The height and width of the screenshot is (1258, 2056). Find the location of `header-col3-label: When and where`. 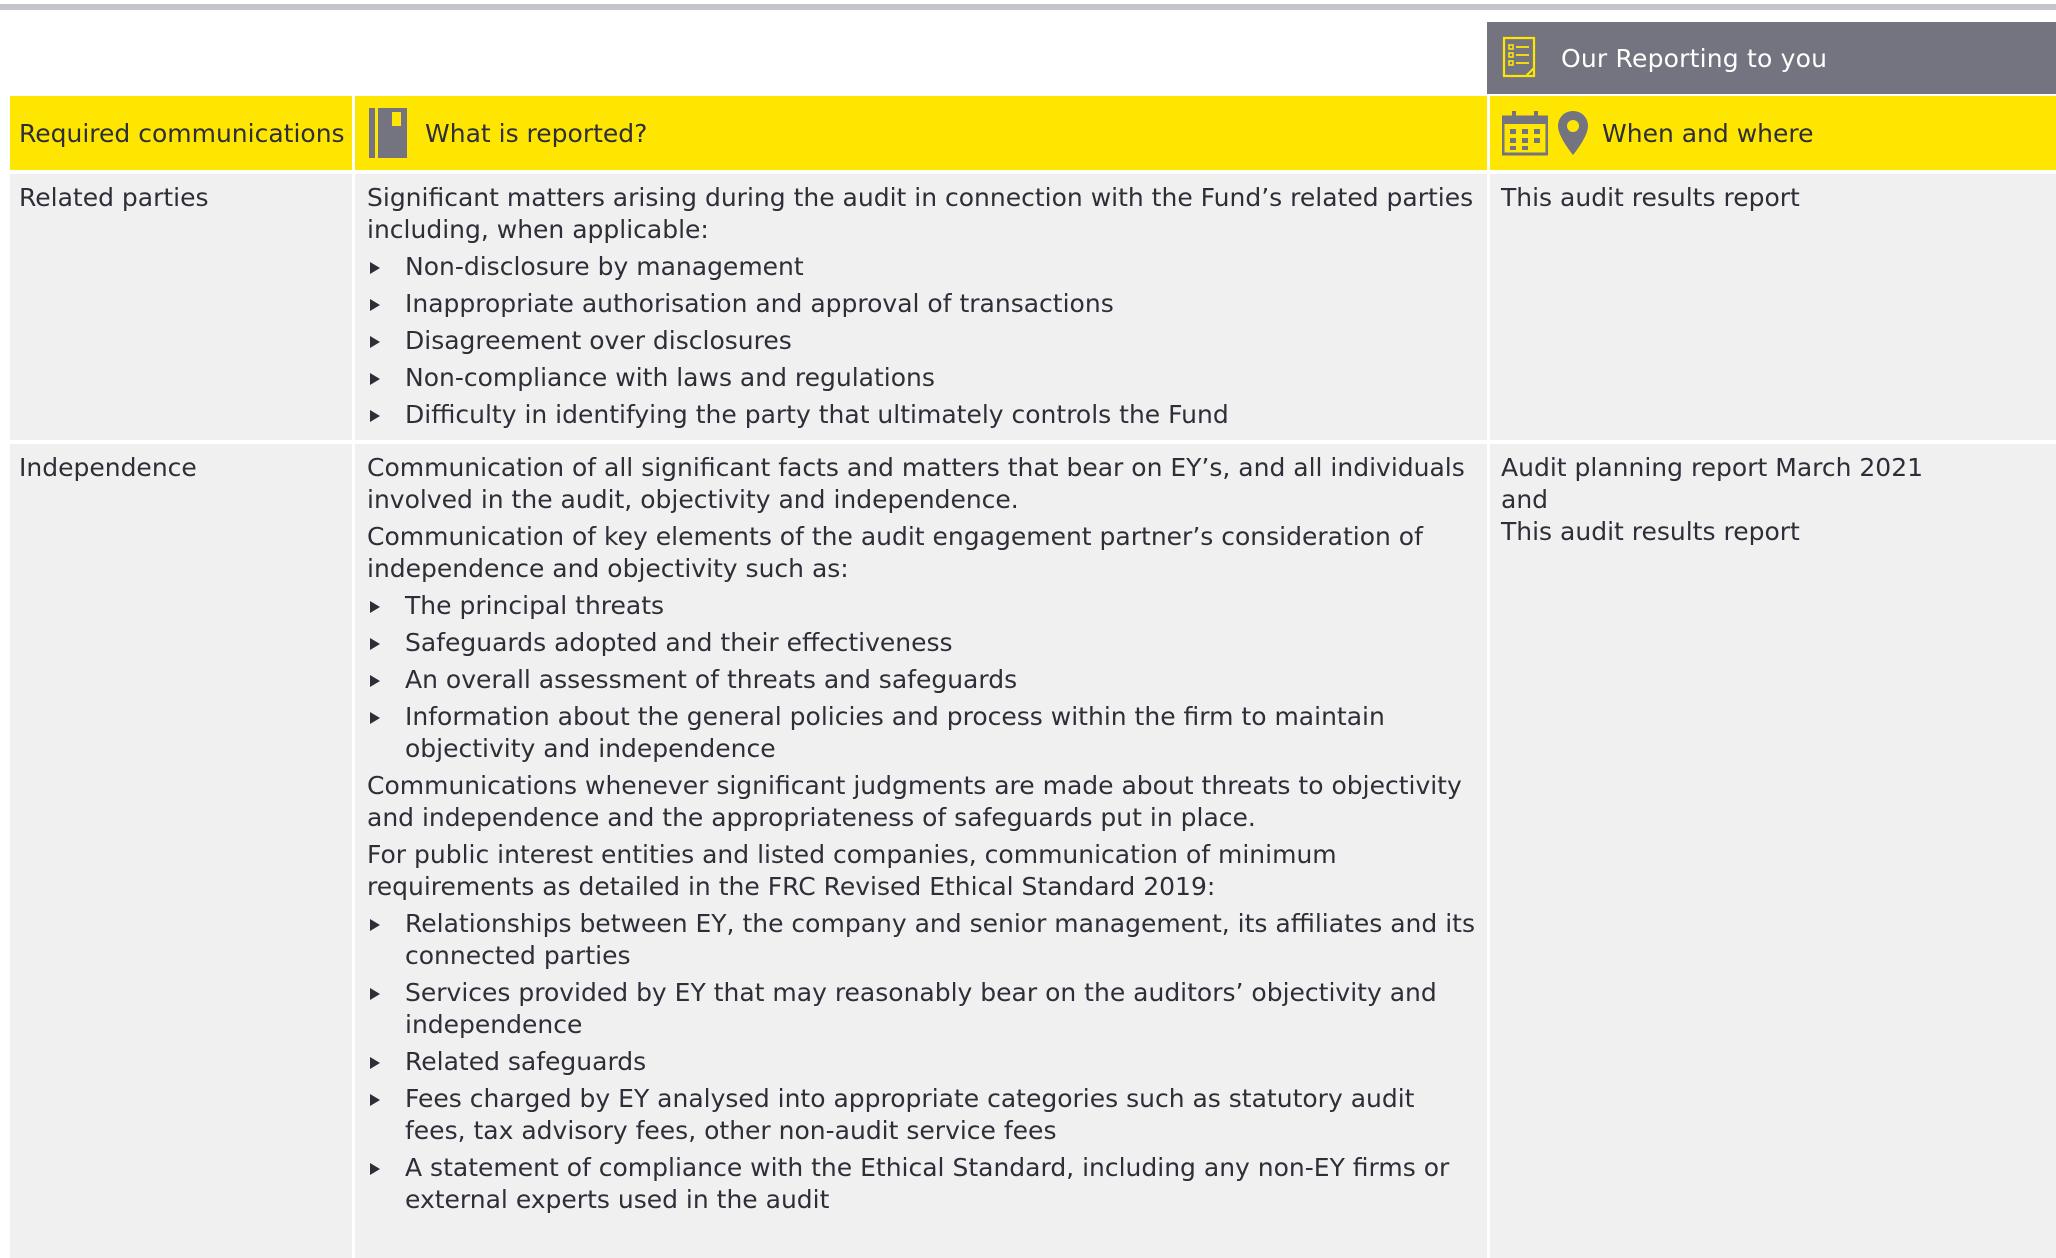

header-col3-label: When and where is located at coordinates (1708, 133).